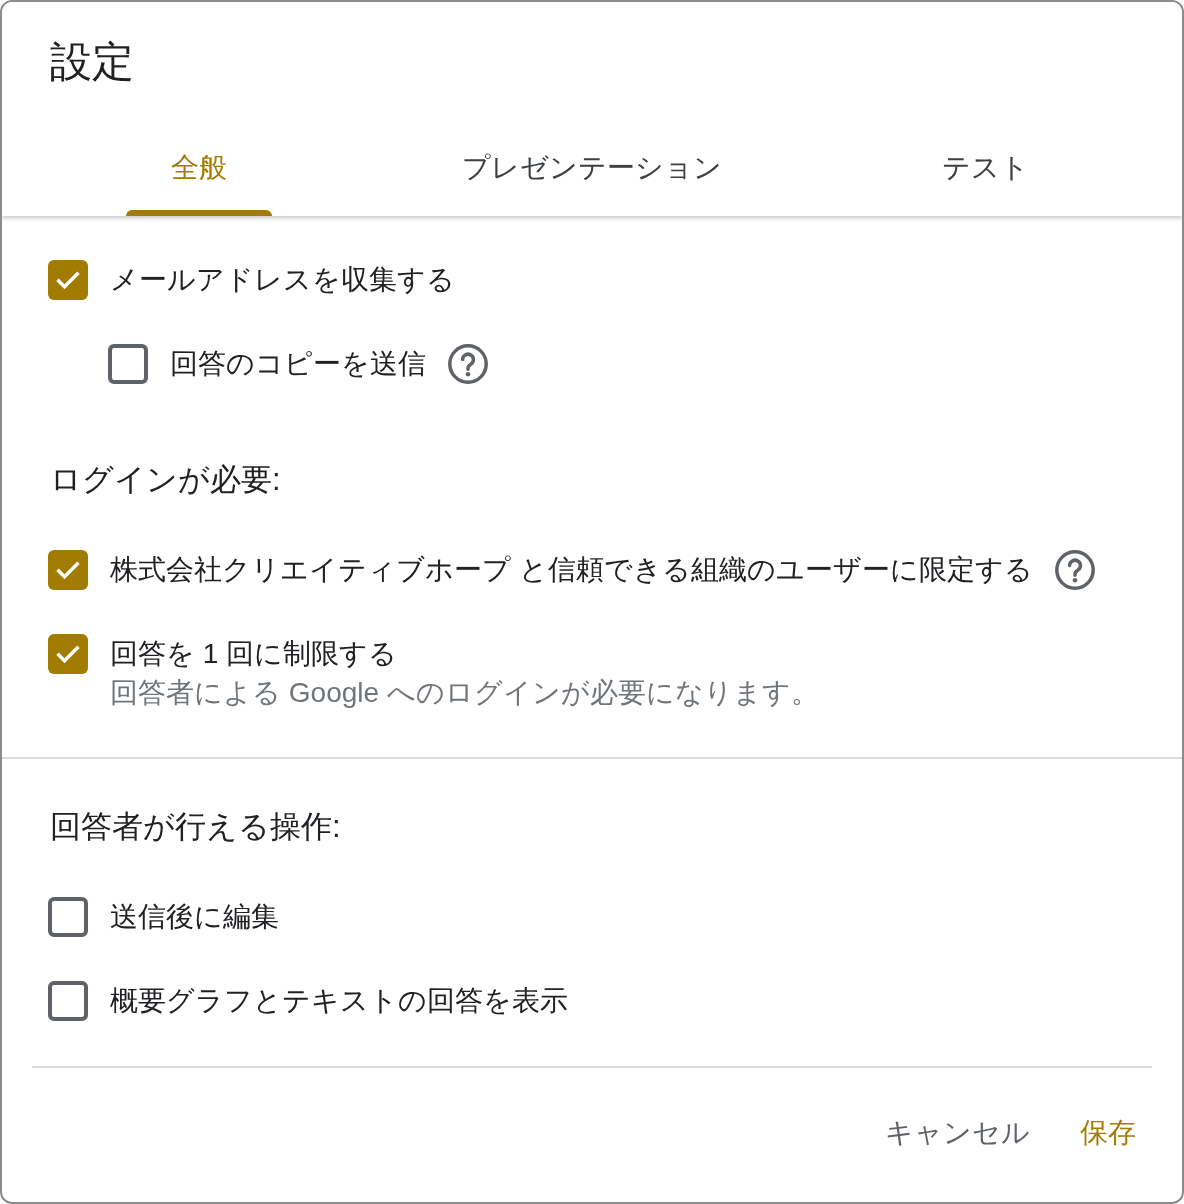  I want to click on checkbox-label: メールアドレスを収集する, so click(282, 280).